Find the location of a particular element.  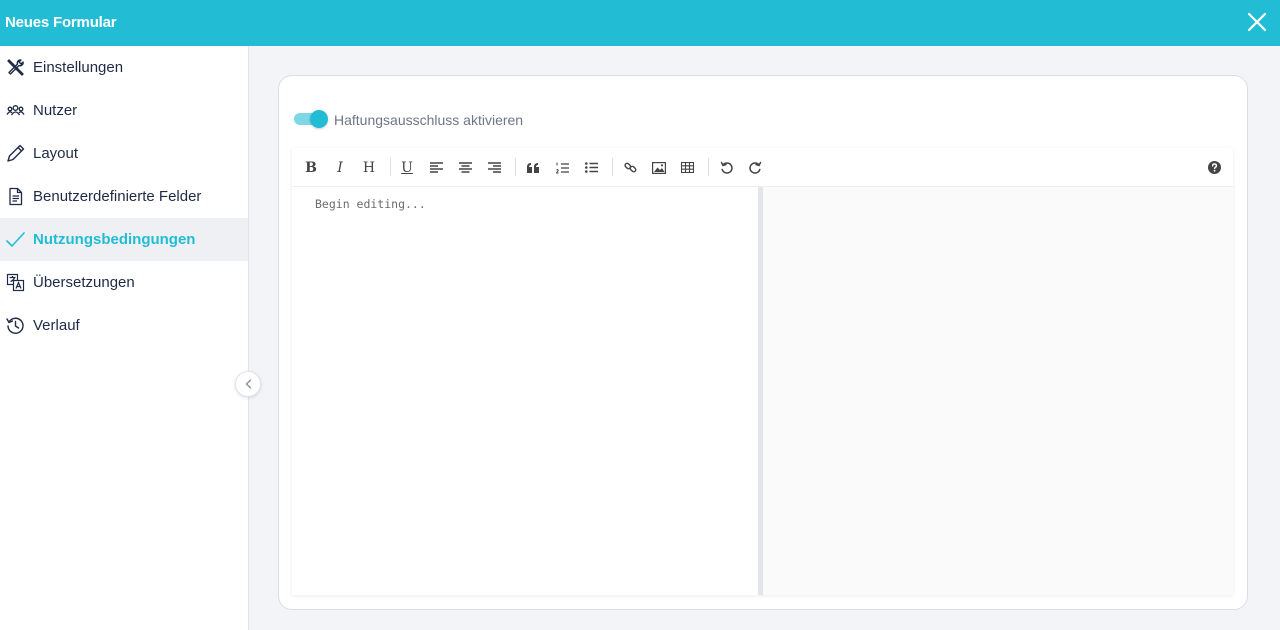

pen-icon is located at coordinates (15, 153).